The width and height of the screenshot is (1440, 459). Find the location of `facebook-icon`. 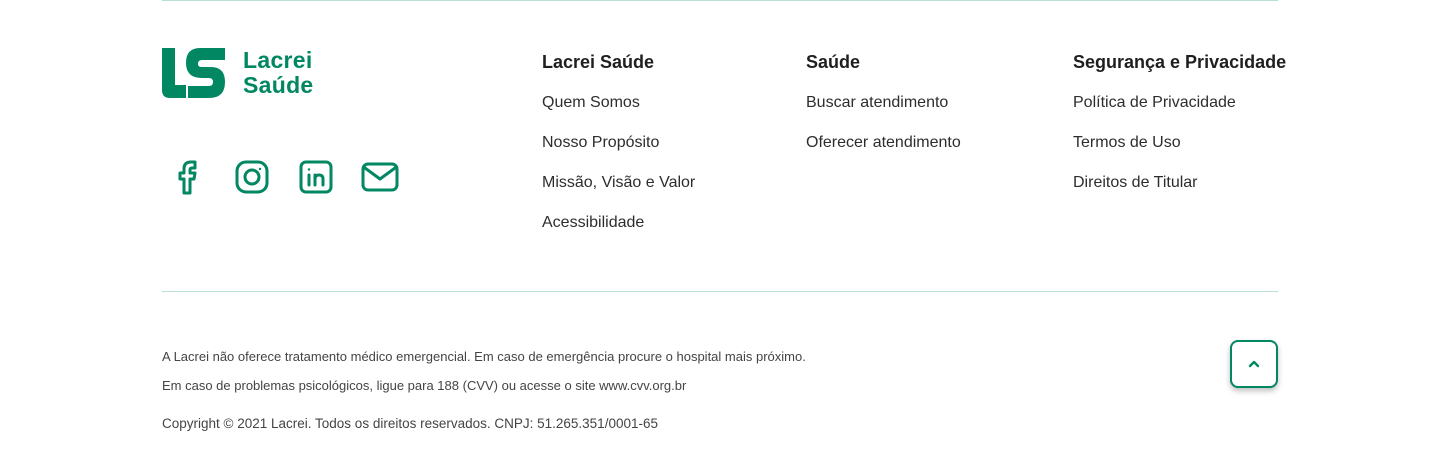

facebook-icon is located at coordinates (187, 177).